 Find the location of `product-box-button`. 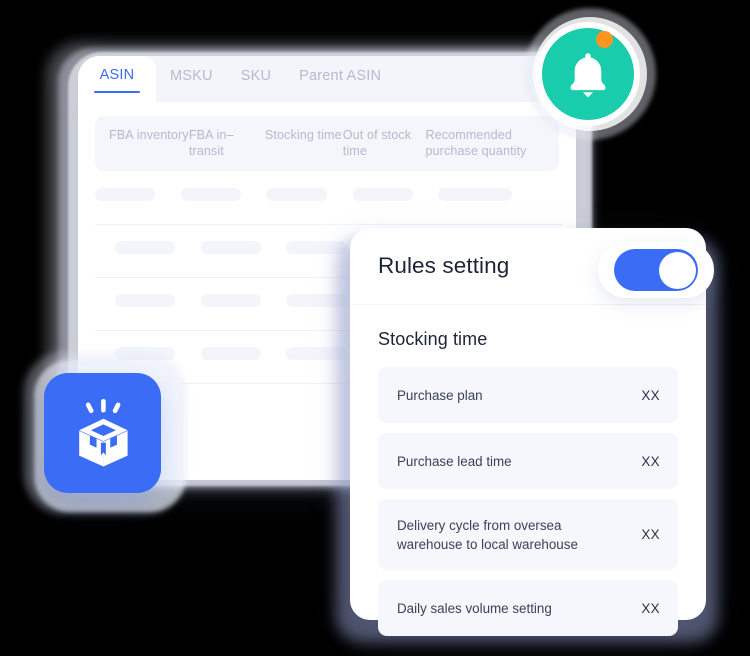

product-box-button is located at coordinates (102, 433).